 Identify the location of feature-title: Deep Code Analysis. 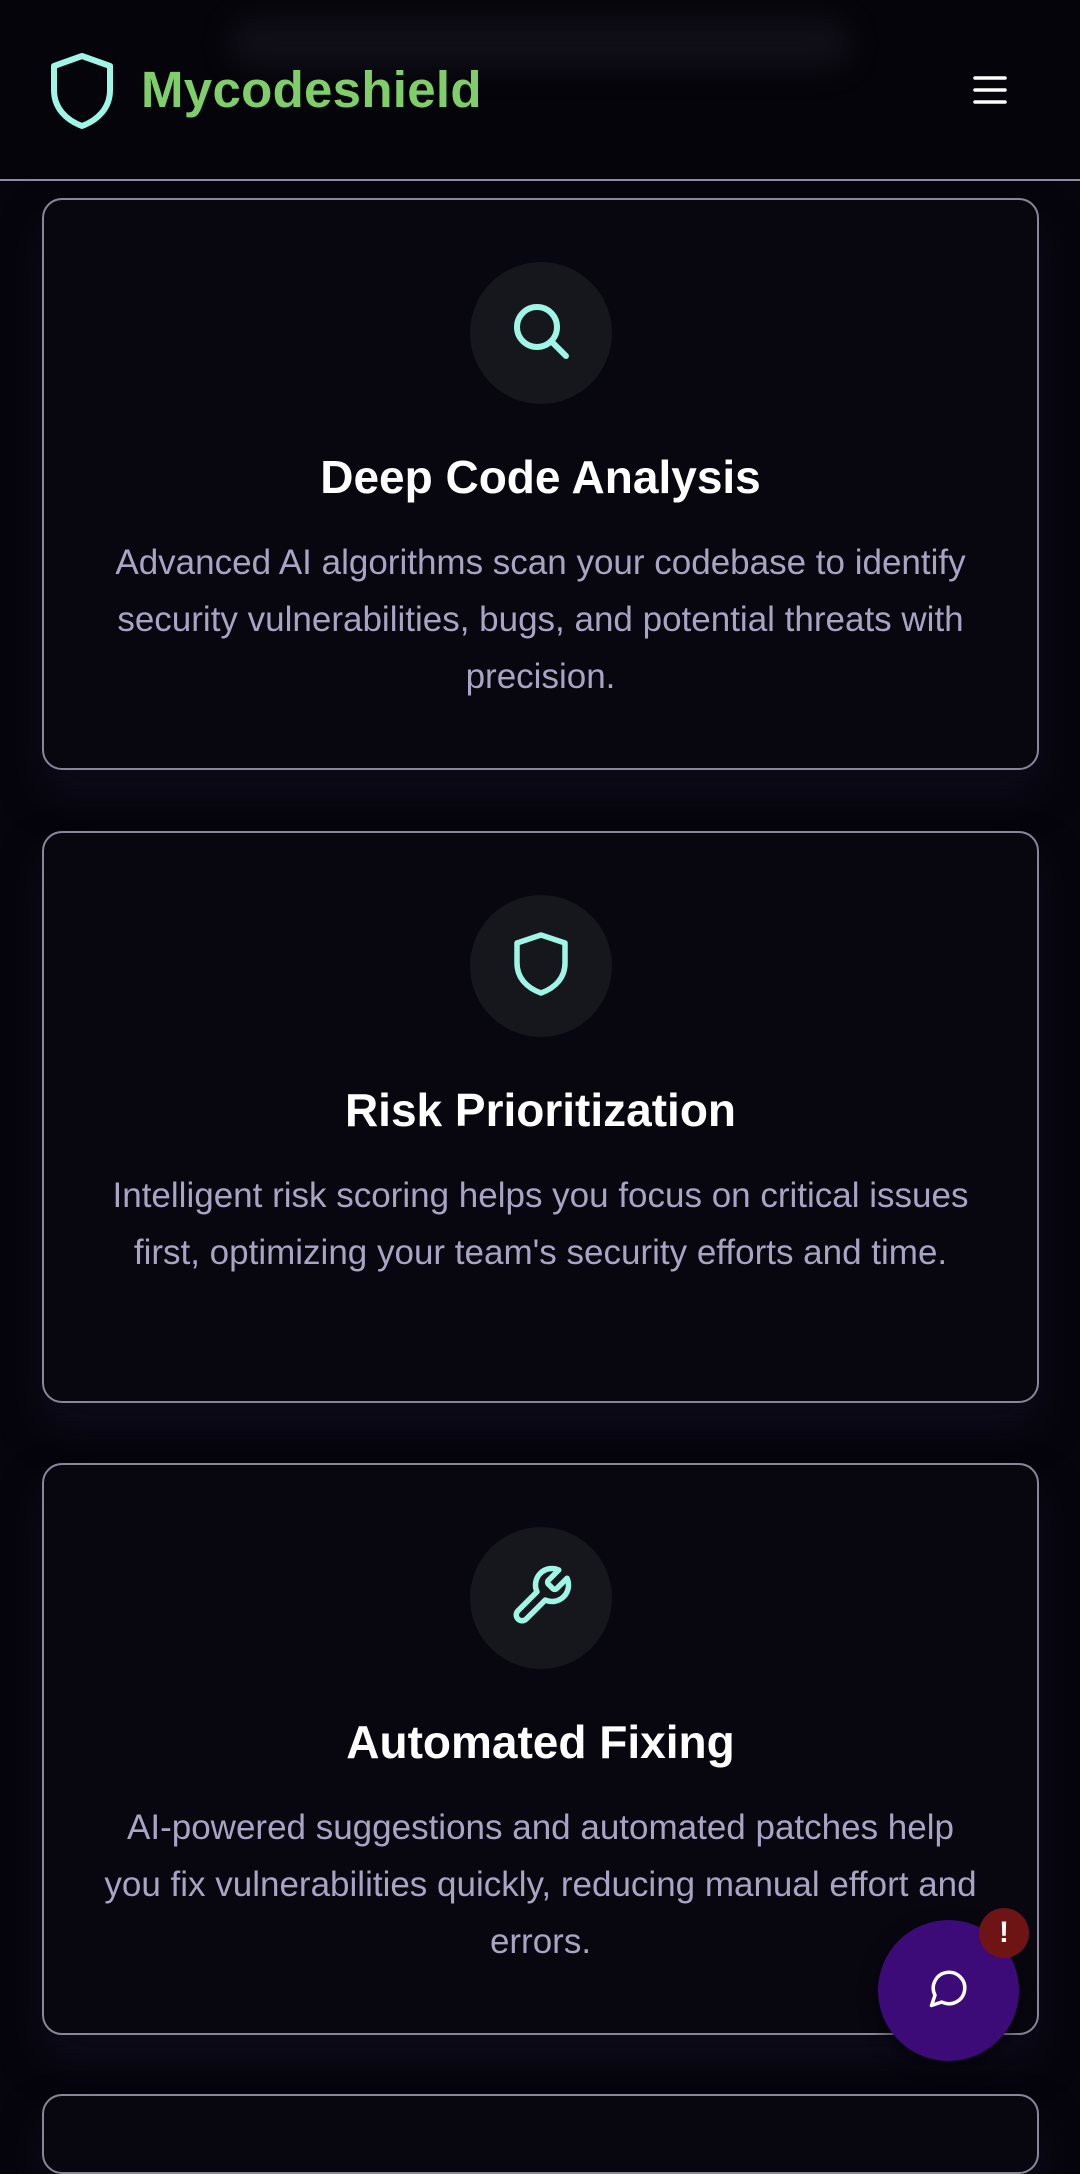
(540, 477).